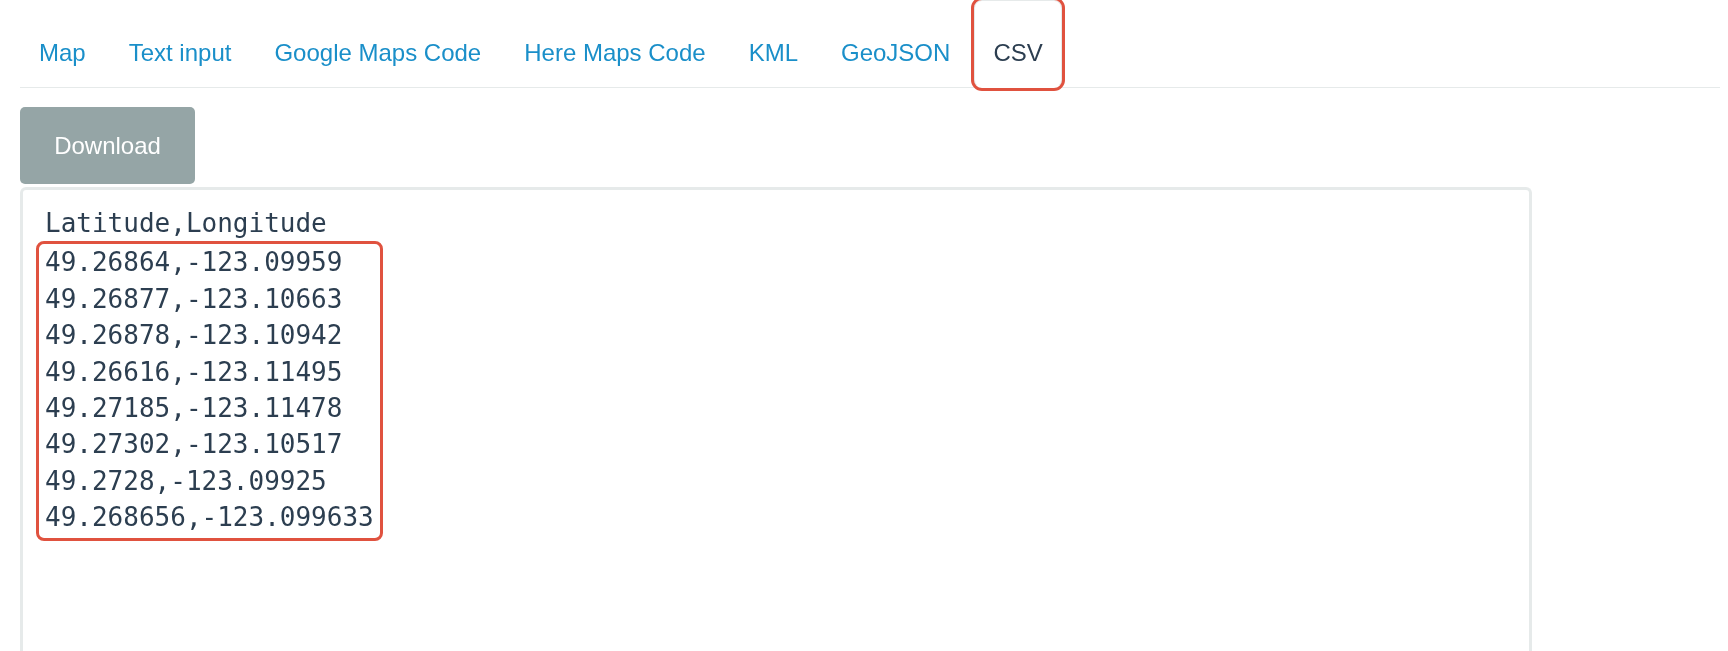 The width and height of the screenshot is (1728, 651). I want to click on csv-data-line: 49.27185,-123.11478, so click(194, 409).